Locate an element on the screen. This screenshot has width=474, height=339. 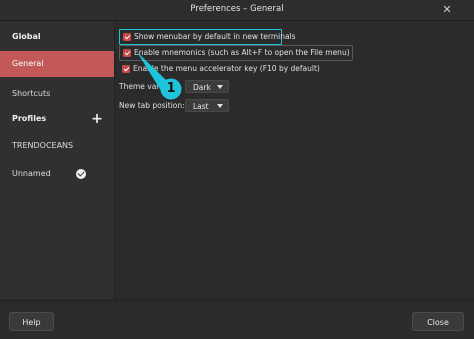
sidebar-item-shortcuts-label: Shortcuts is located at coordinates (31, 93).